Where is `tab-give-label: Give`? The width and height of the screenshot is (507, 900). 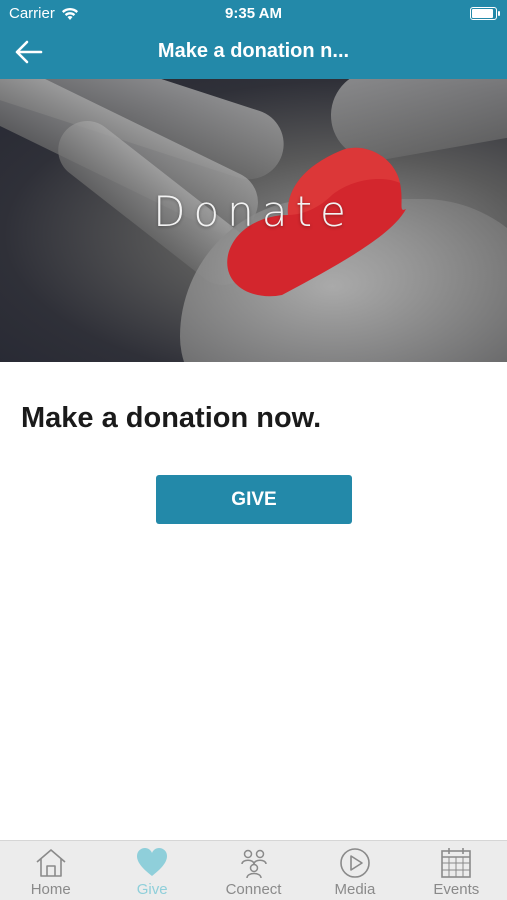 tab-give-label: Give is located at coordinates (152, 889).